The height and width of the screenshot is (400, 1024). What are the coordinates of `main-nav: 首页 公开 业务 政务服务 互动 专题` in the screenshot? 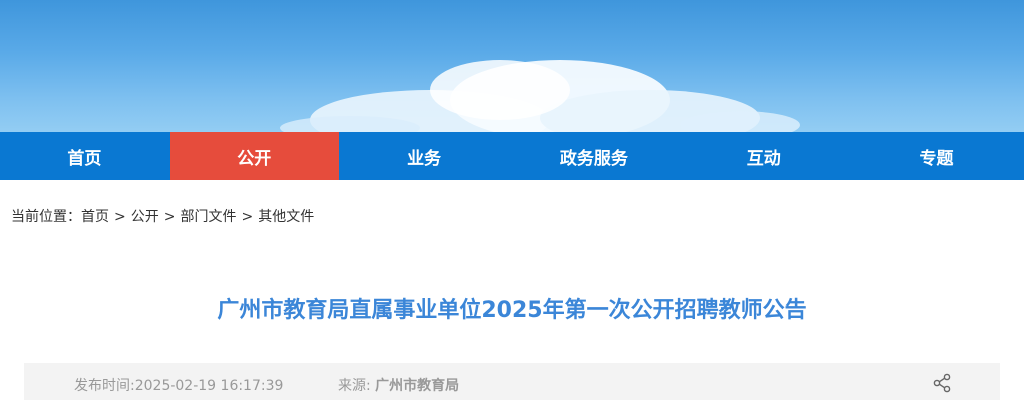 It's located at (512, 156).